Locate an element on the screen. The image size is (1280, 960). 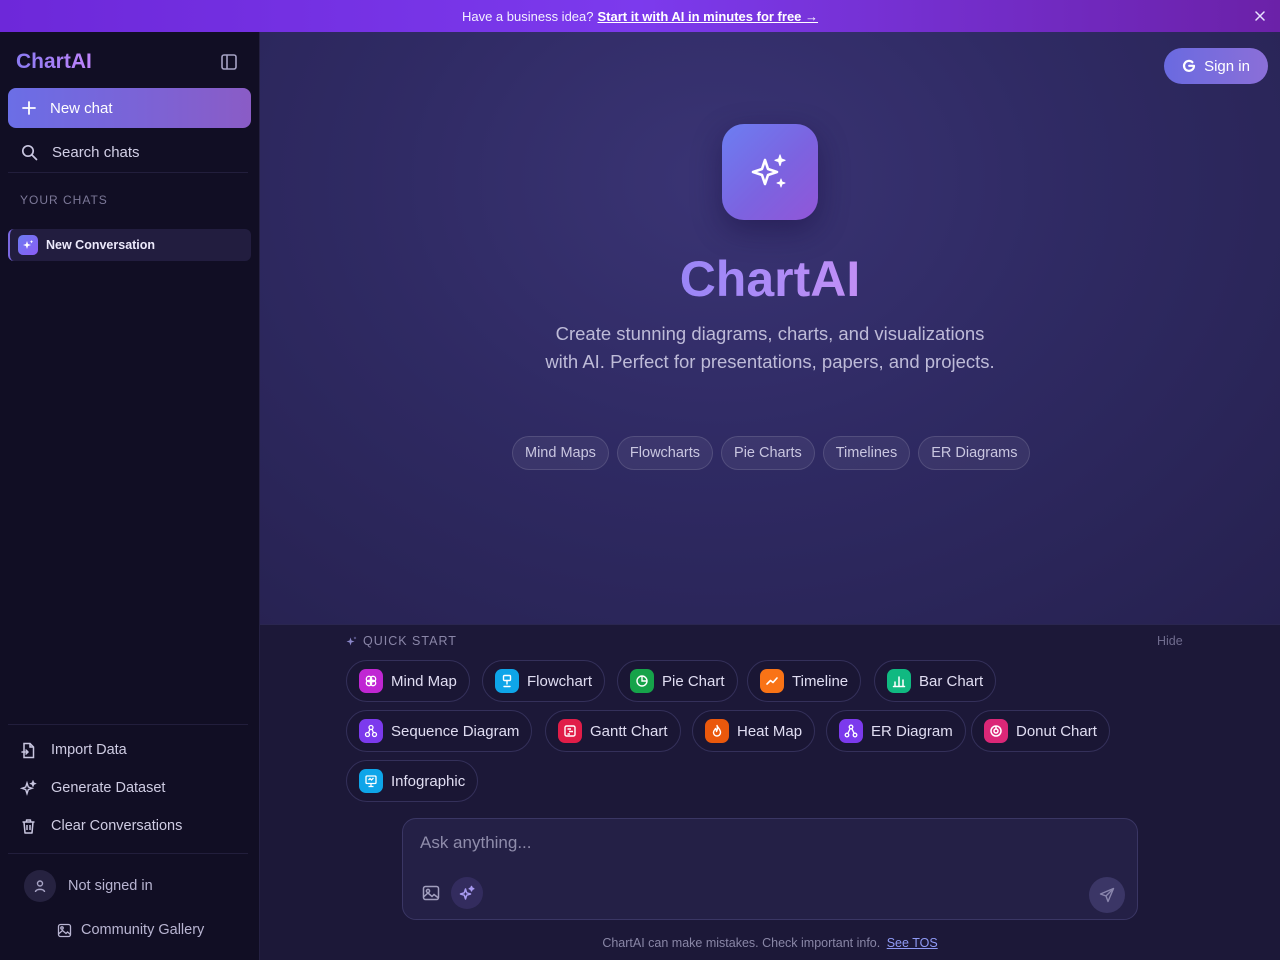
close-icon is located at coordinates (1260, 16).